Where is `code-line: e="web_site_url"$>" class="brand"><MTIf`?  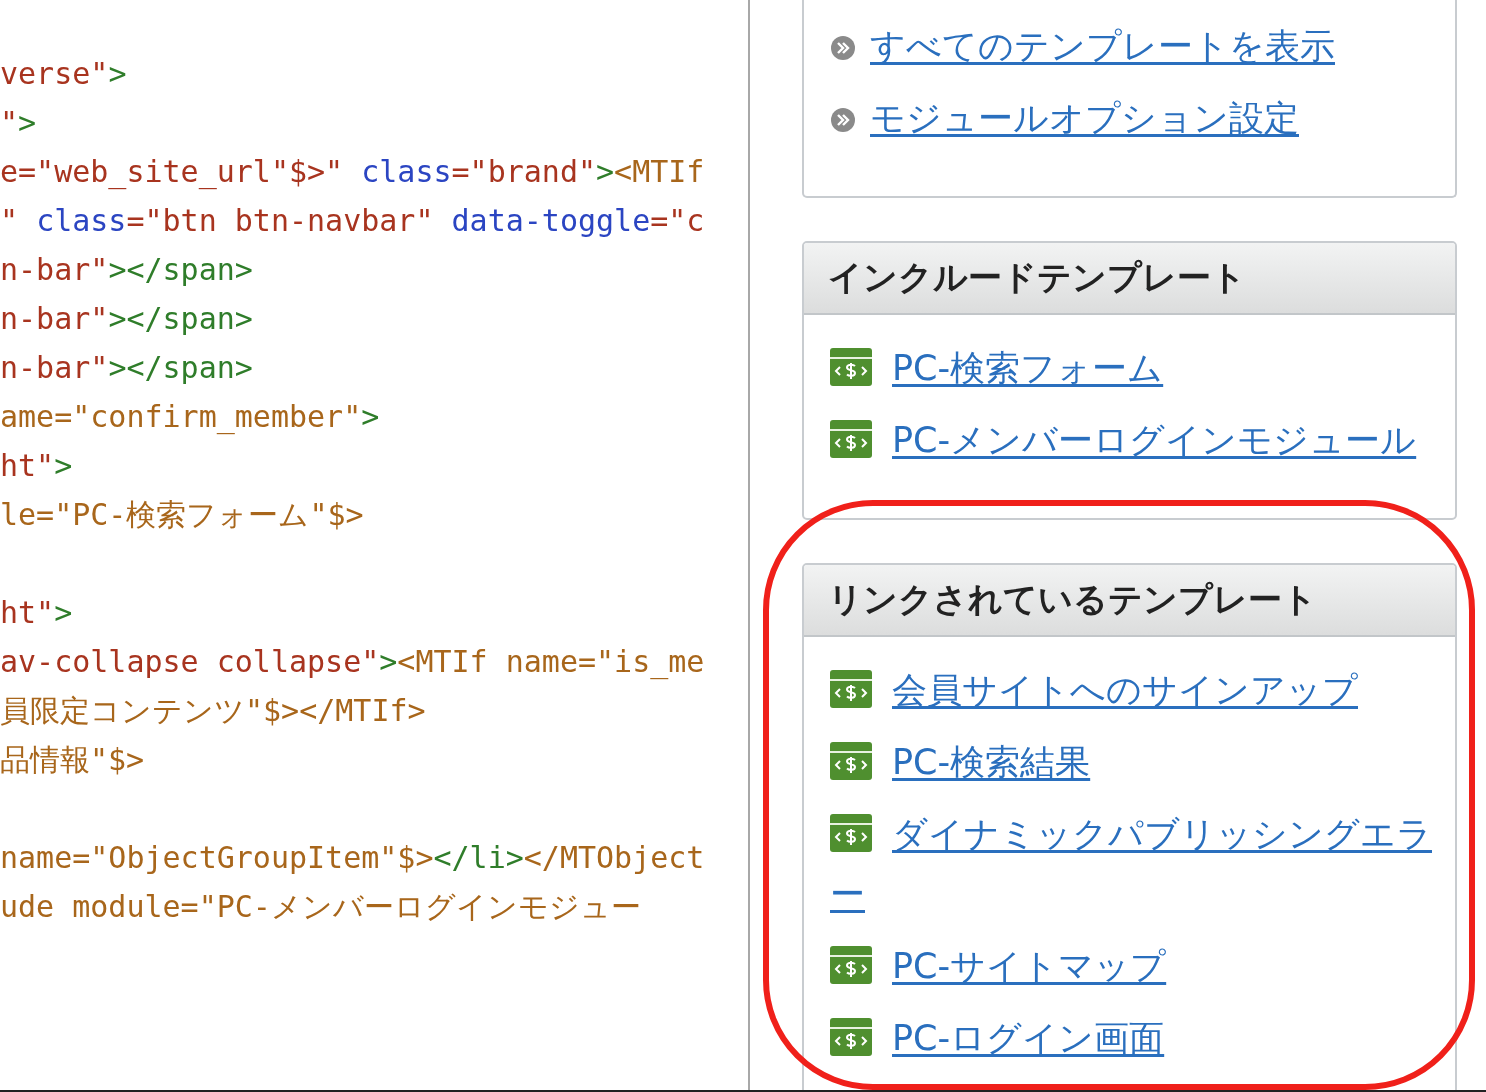 code-line: e="web_site_url"$>" class="brand"><MTIf is located at coordinates (352, 172).